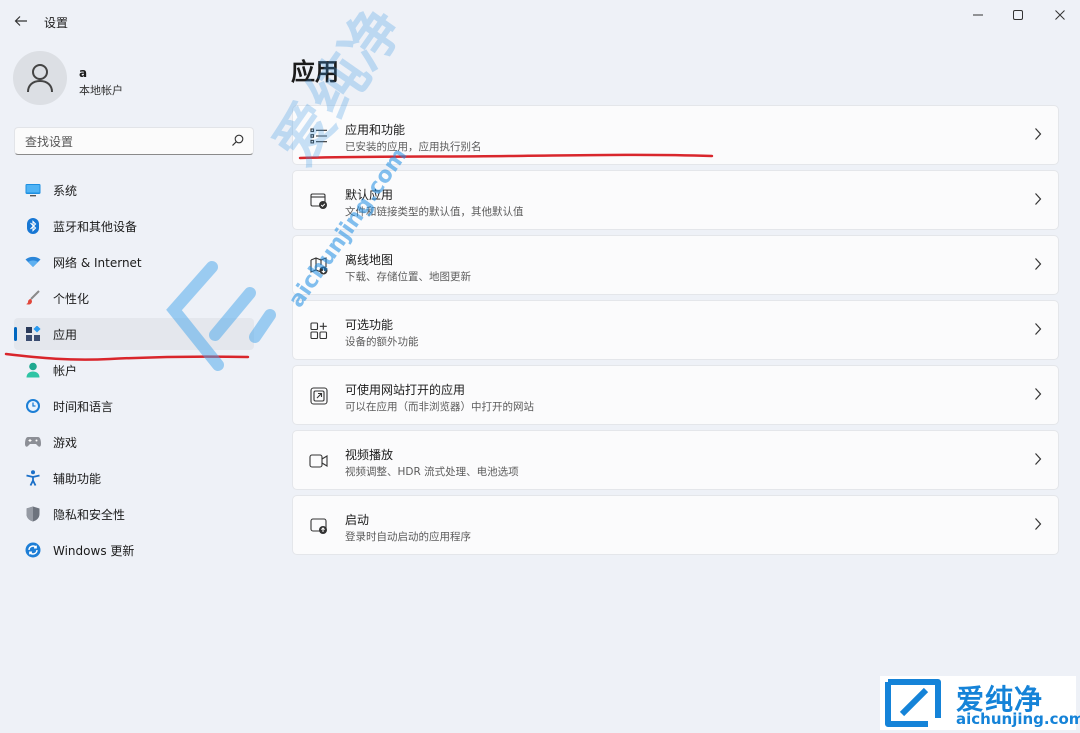  I want to click on monitor-icon, so click(33, 190).